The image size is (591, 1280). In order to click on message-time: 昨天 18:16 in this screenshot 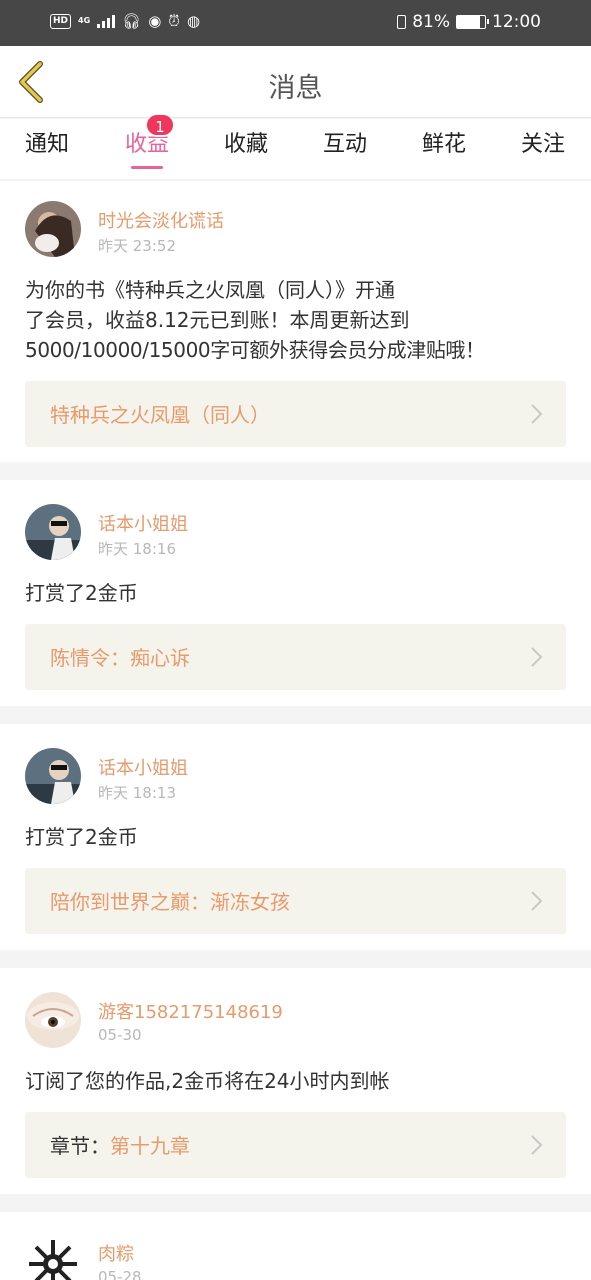, I will do `click(137, 549)`.